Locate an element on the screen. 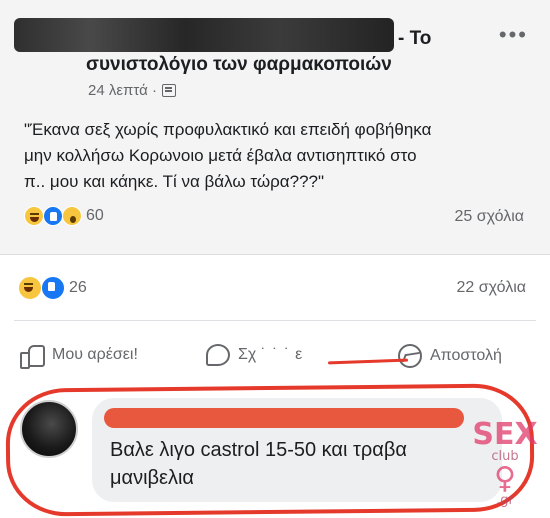 Image resolution: width=550 pixels, height=518 pixels. post-reactions: 26 is located at coordinates (52, 288).